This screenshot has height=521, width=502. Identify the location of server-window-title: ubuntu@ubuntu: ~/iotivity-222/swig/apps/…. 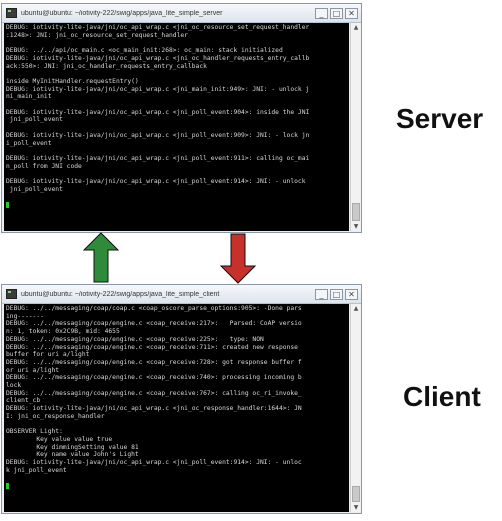
(122, 13).